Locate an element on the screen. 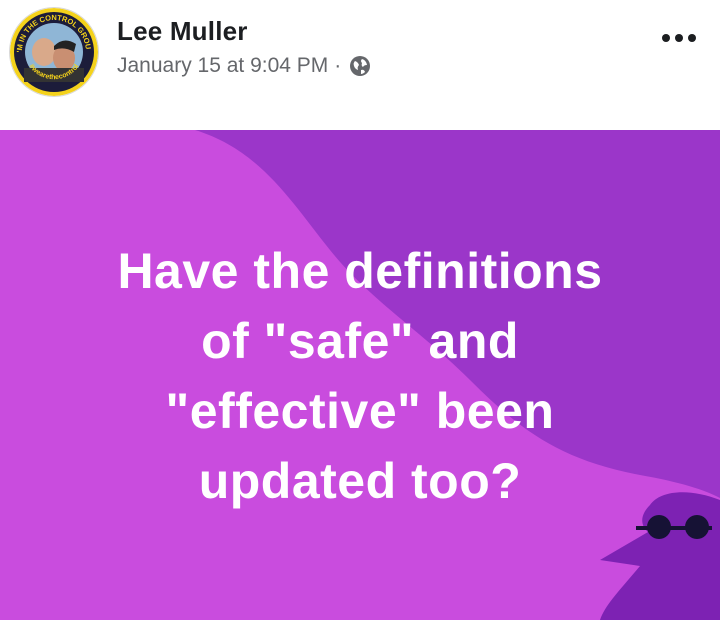 Image resolution: width=720 pixels, height=620 pixels. more-options-icon is located at coordinates (679, 38).